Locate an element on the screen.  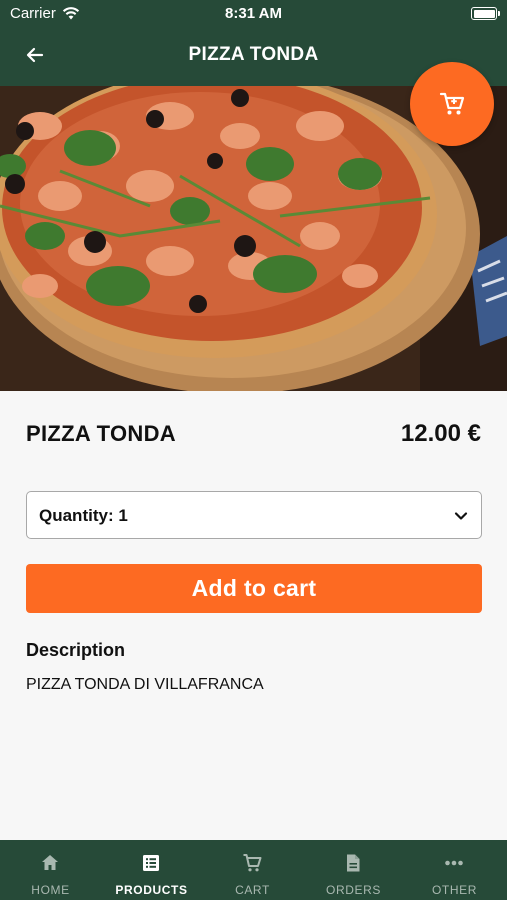
status-bar: Carrier 8:31 AM is located at coordinates (253, 14).